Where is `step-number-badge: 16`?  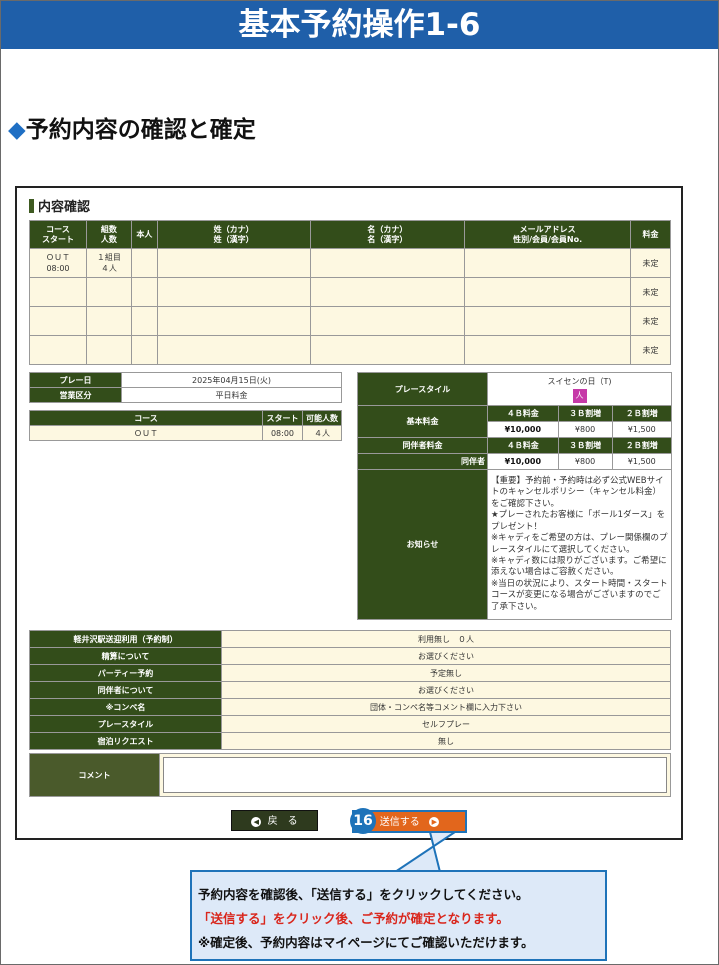 step-number-badge: 16 is located at coordinates (363, 821).